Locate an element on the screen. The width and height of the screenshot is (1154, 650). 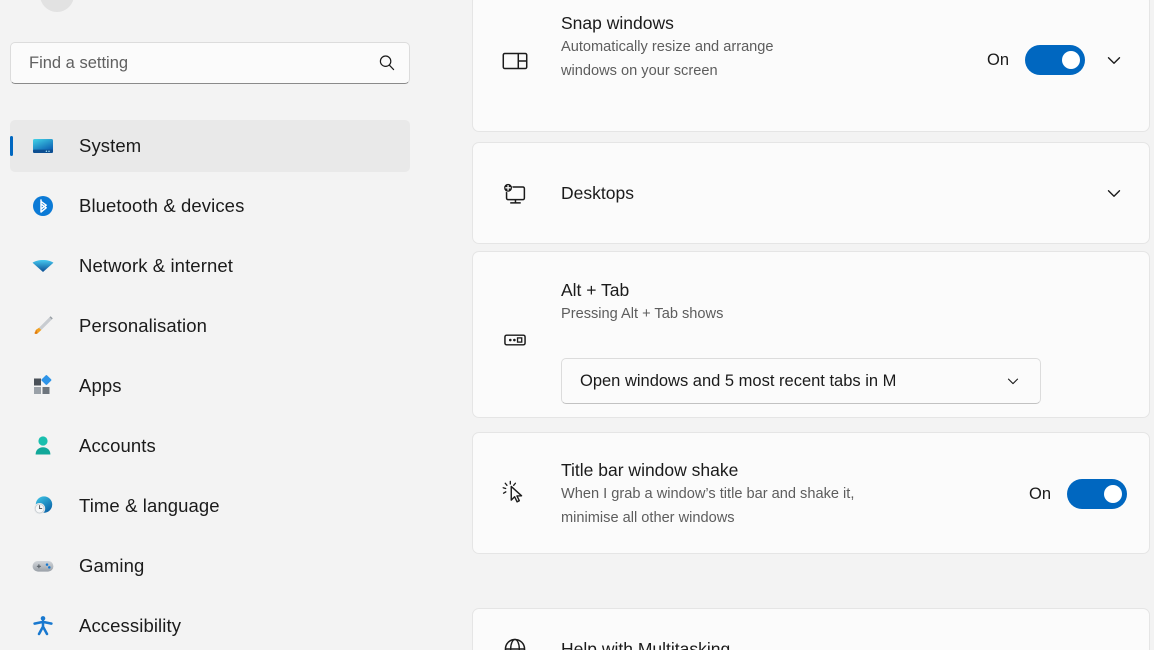
sidebar-item-time-language: Time & language is located at coordinates (210, 506).